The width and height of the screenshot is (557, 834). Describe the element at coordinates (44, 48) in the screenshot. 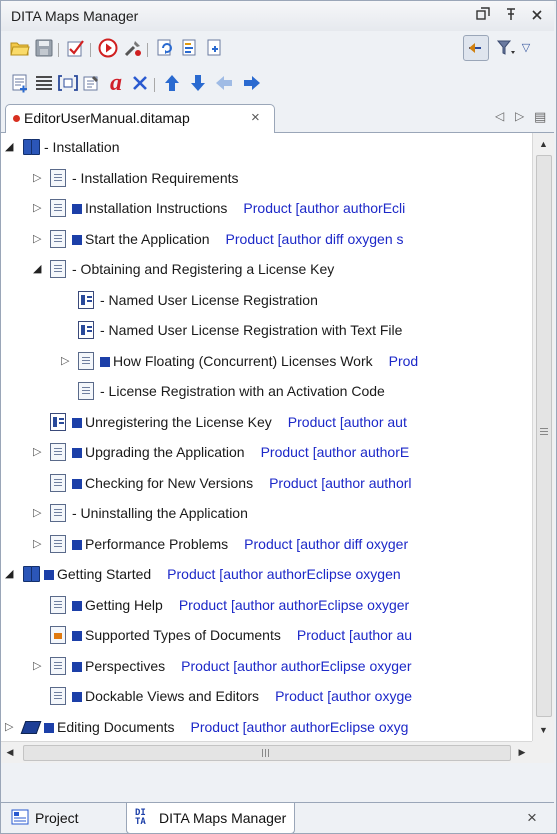

I see `save-icon` at that location.